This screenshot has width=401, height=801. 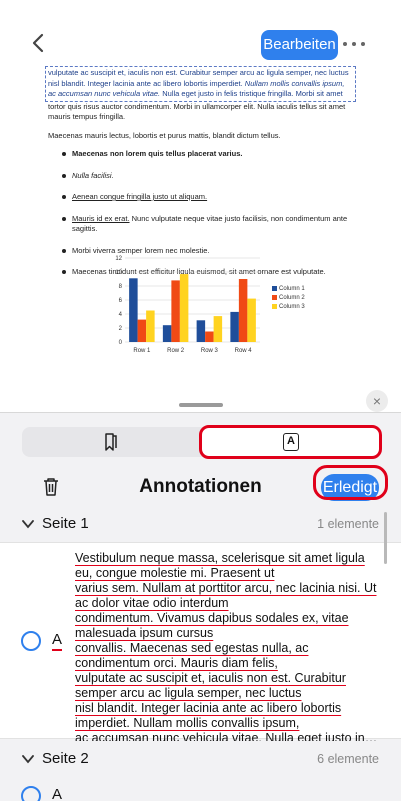 What do you see at coordinates (292, 298) in the screenshot?
I see `legend-label: Column 2` at bounding box center [292, 298].